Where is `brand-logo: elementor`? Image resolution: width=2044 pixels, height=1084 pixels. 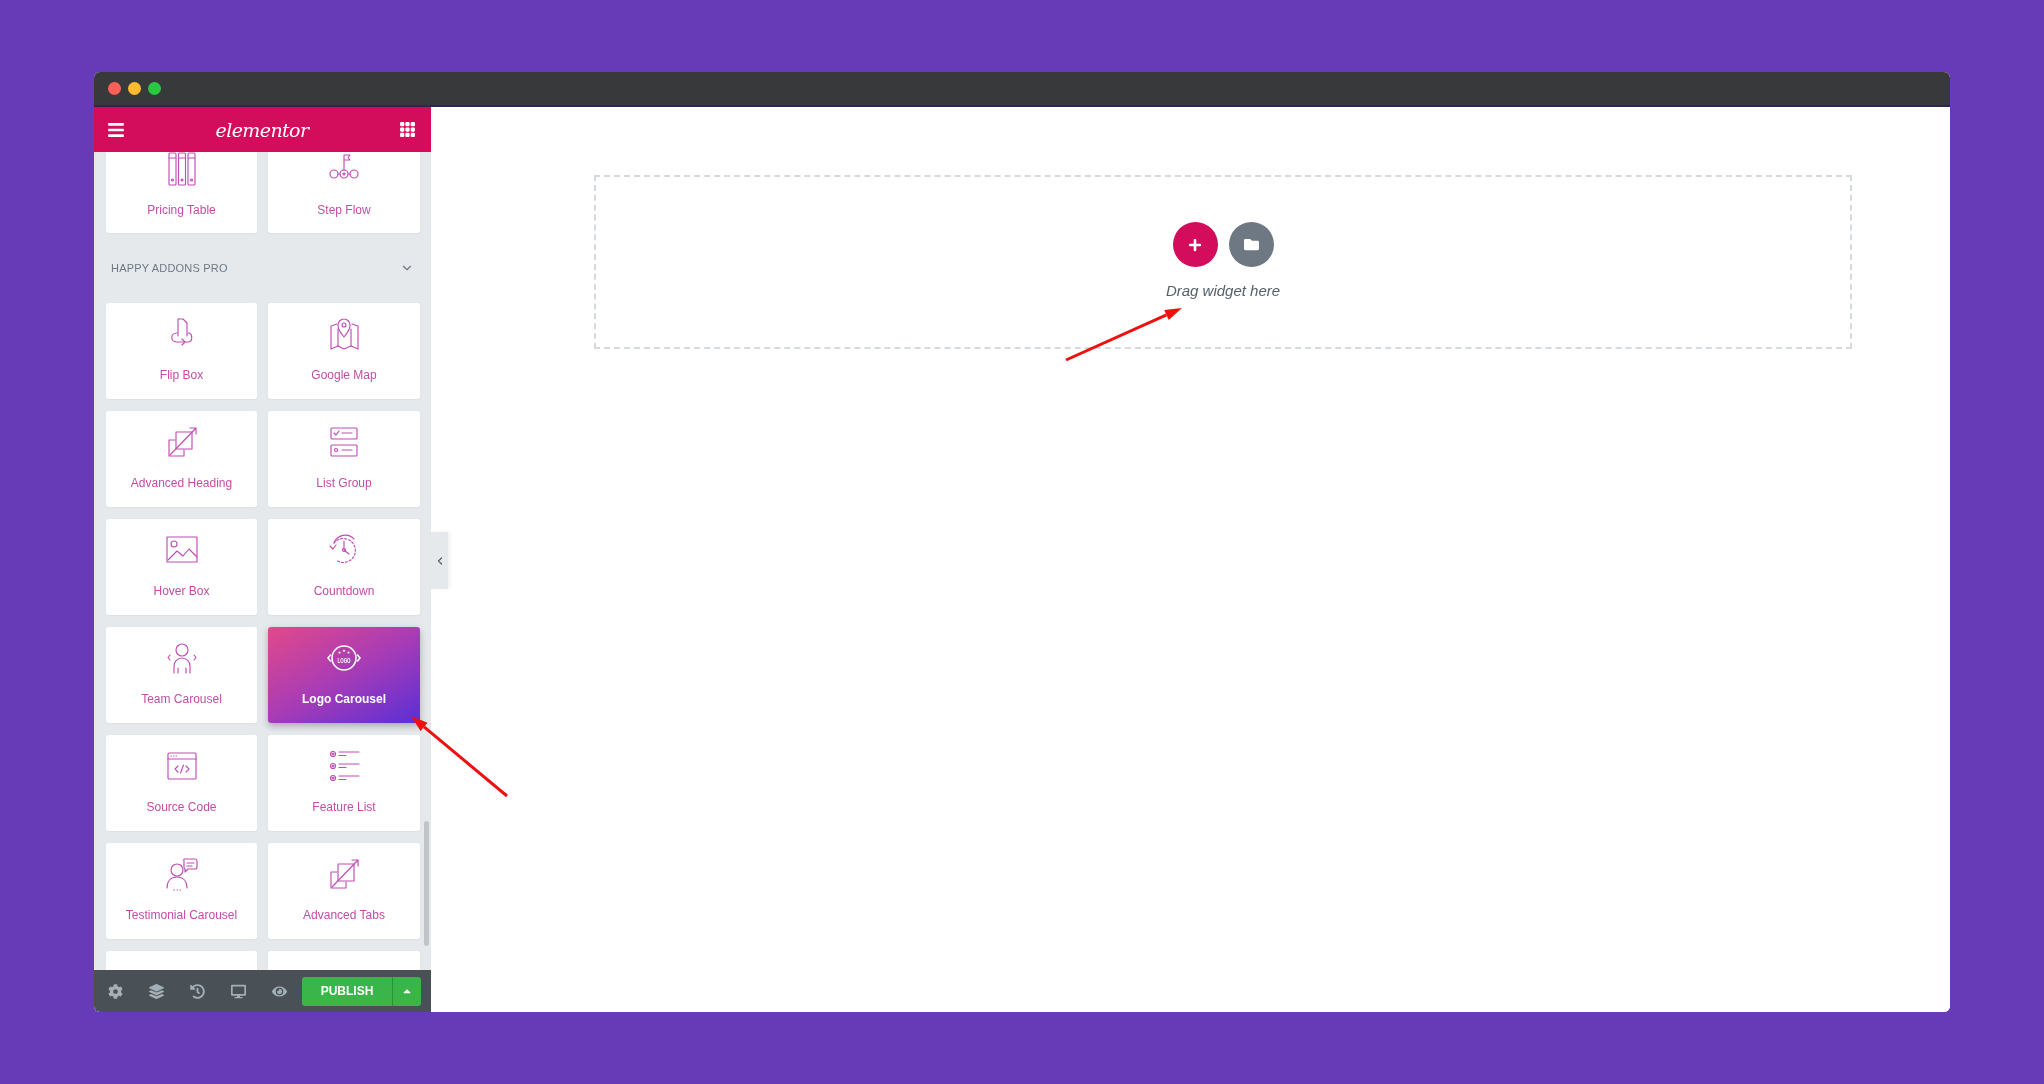
brand-logo: elementor is located at coordinates (262, 129).